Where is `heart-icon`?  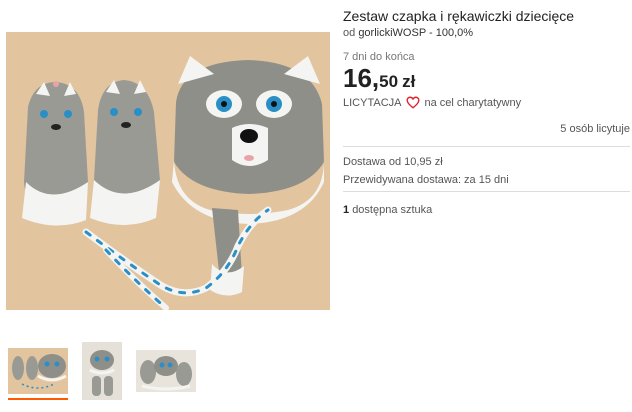 heart-icon is located at coordinates (413, 102).